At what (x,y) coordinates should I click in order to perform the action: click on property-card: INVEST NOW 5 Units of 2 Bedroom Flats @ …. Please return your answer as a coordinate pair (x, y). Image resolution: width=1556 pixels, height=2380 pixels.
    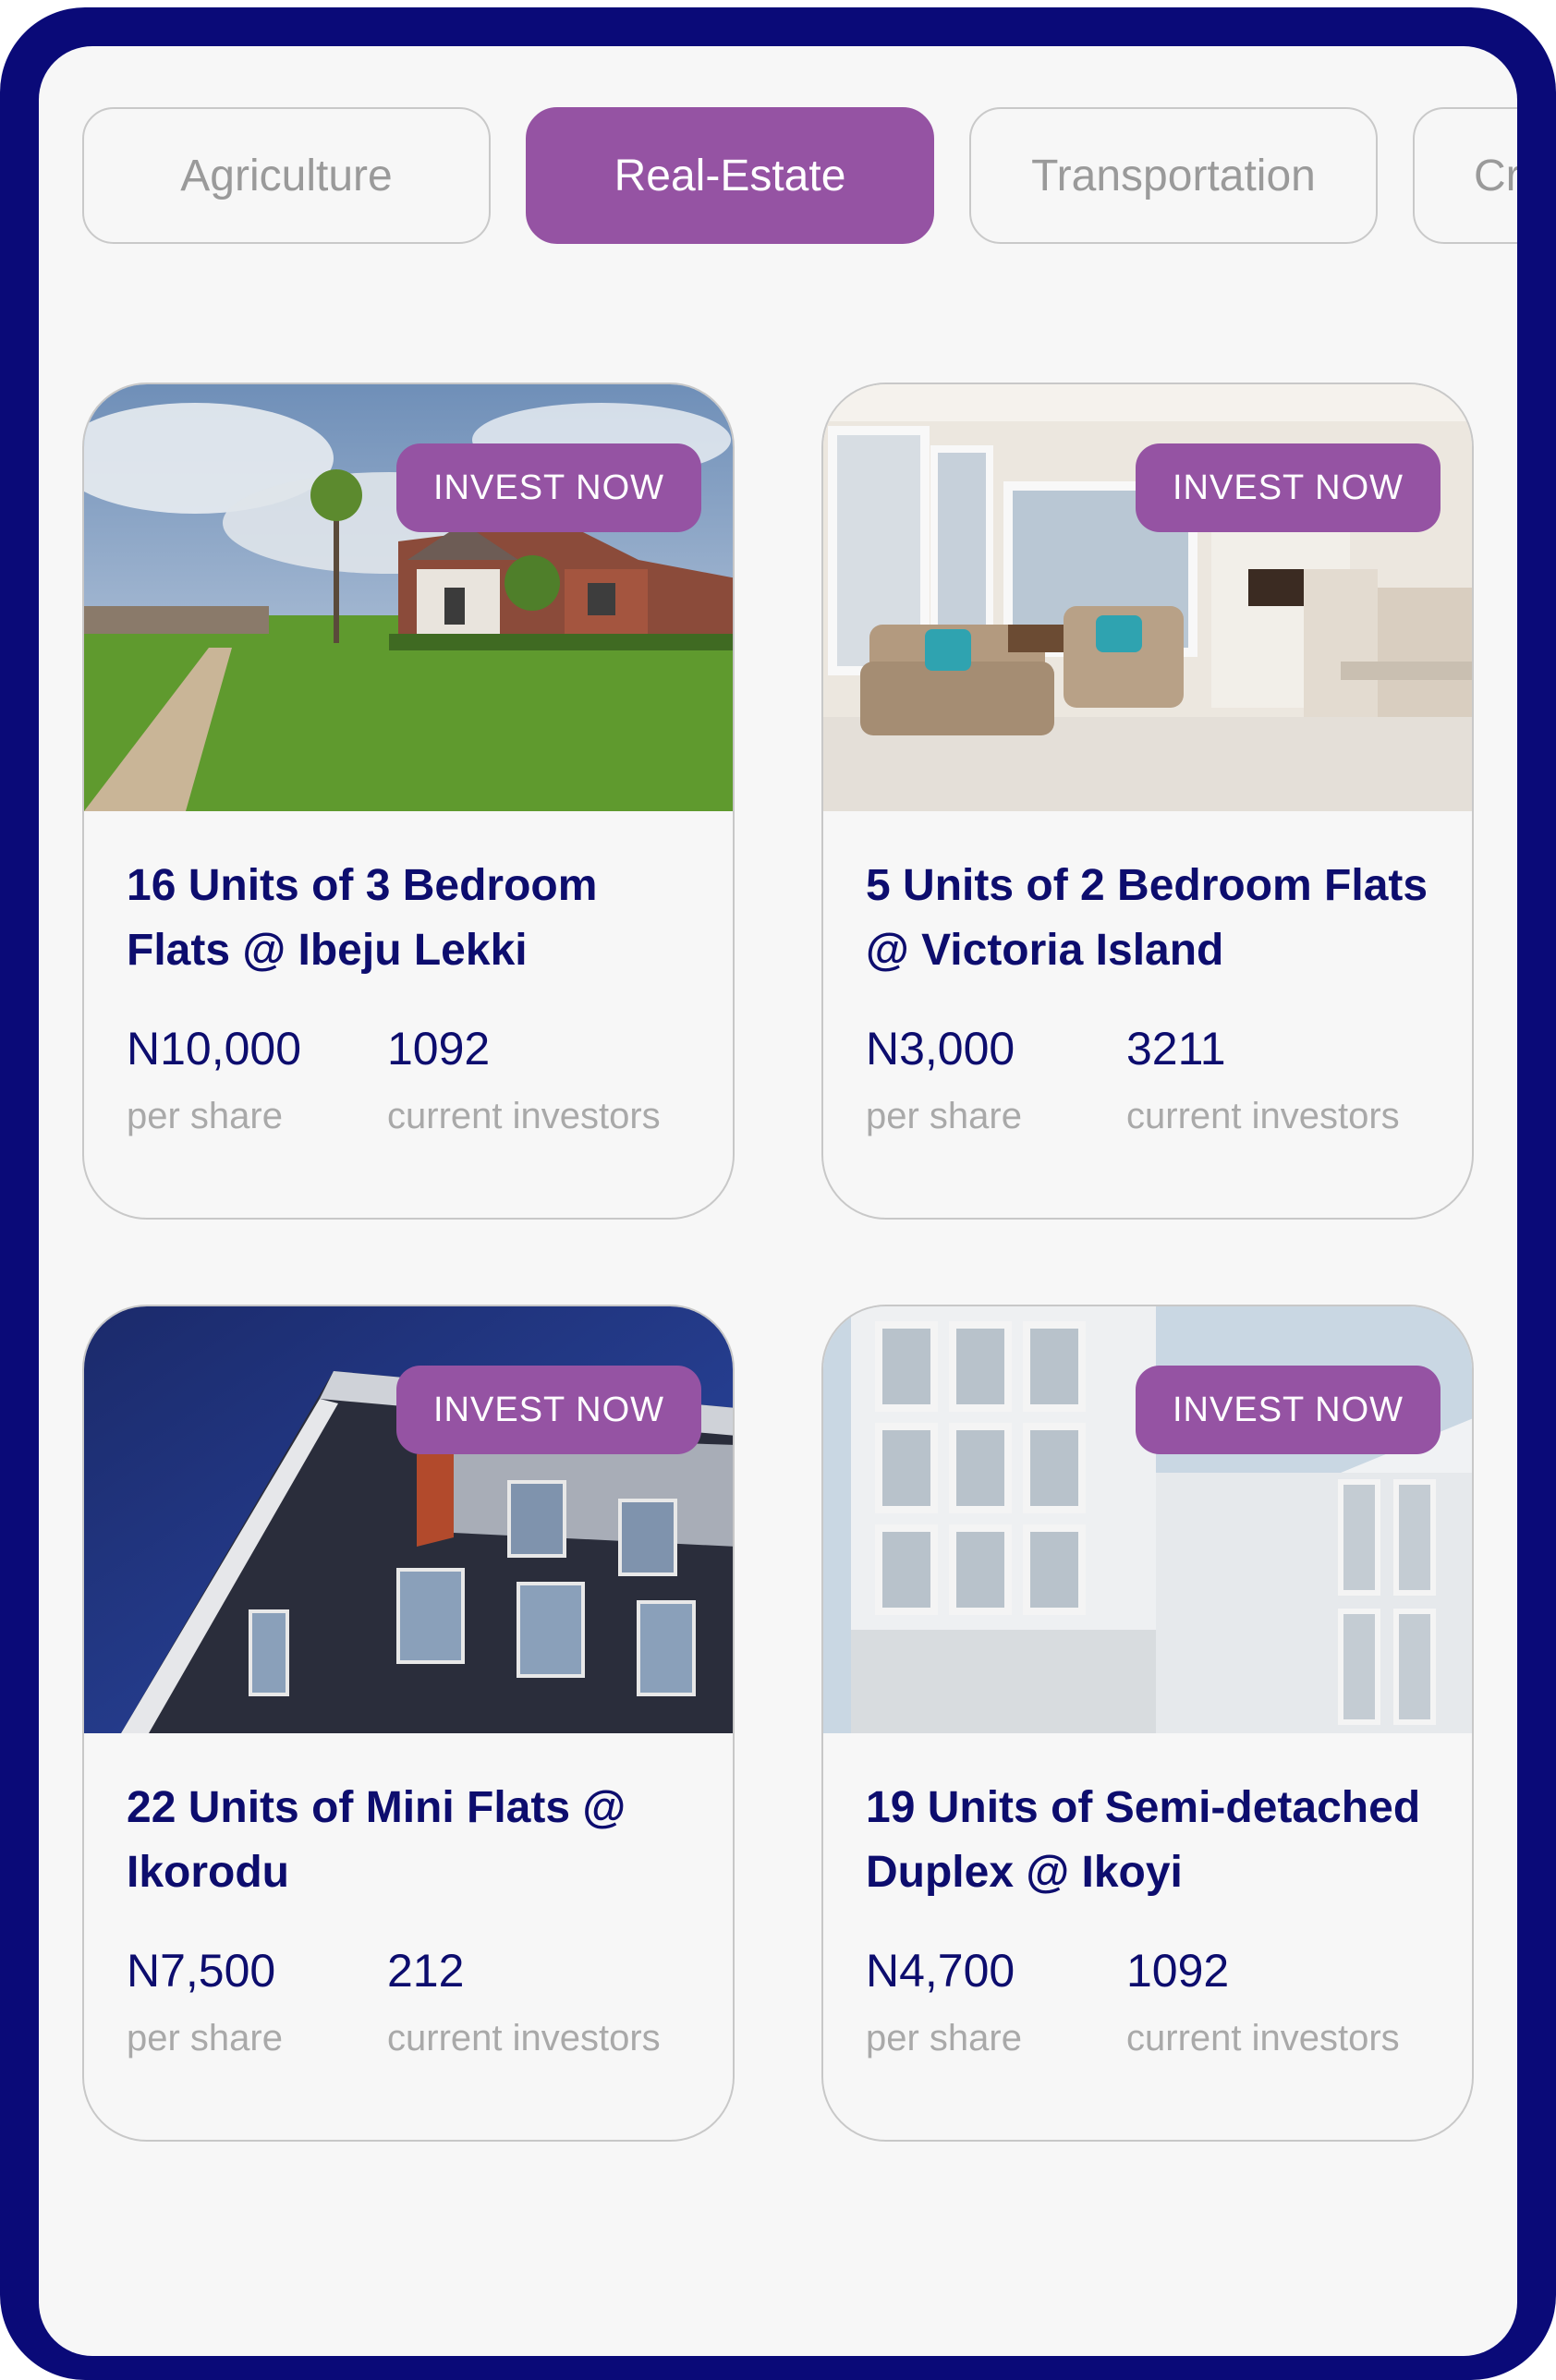
    Looking at the image, I should click on (1147, 801).